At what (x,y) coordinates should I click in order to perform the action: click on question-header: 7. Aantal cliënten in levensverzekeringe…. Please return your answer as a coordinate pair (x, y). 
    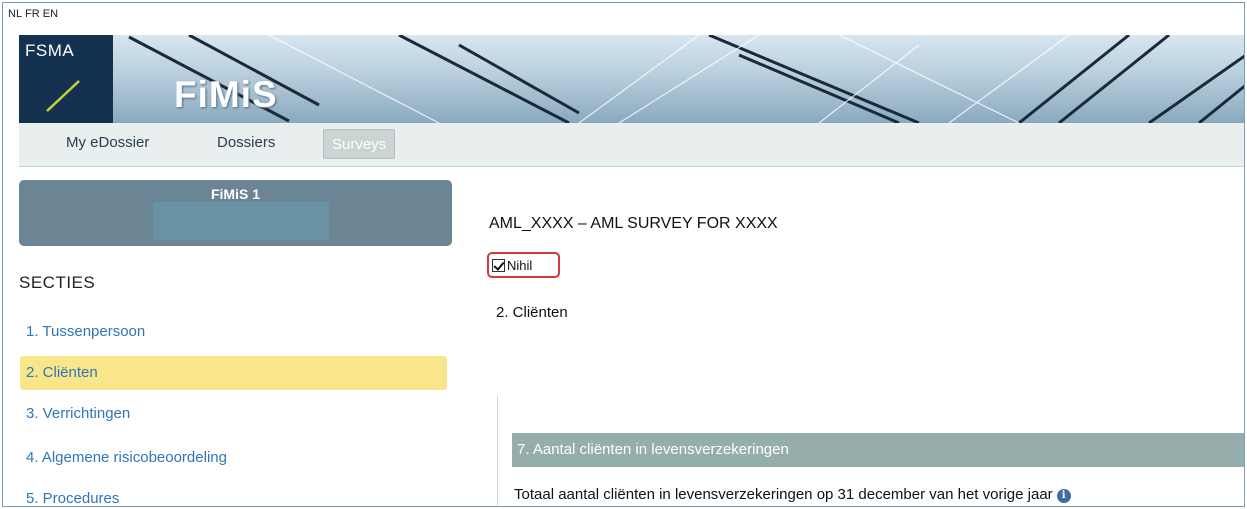
    Looking at the image, I should click on (878, 450).